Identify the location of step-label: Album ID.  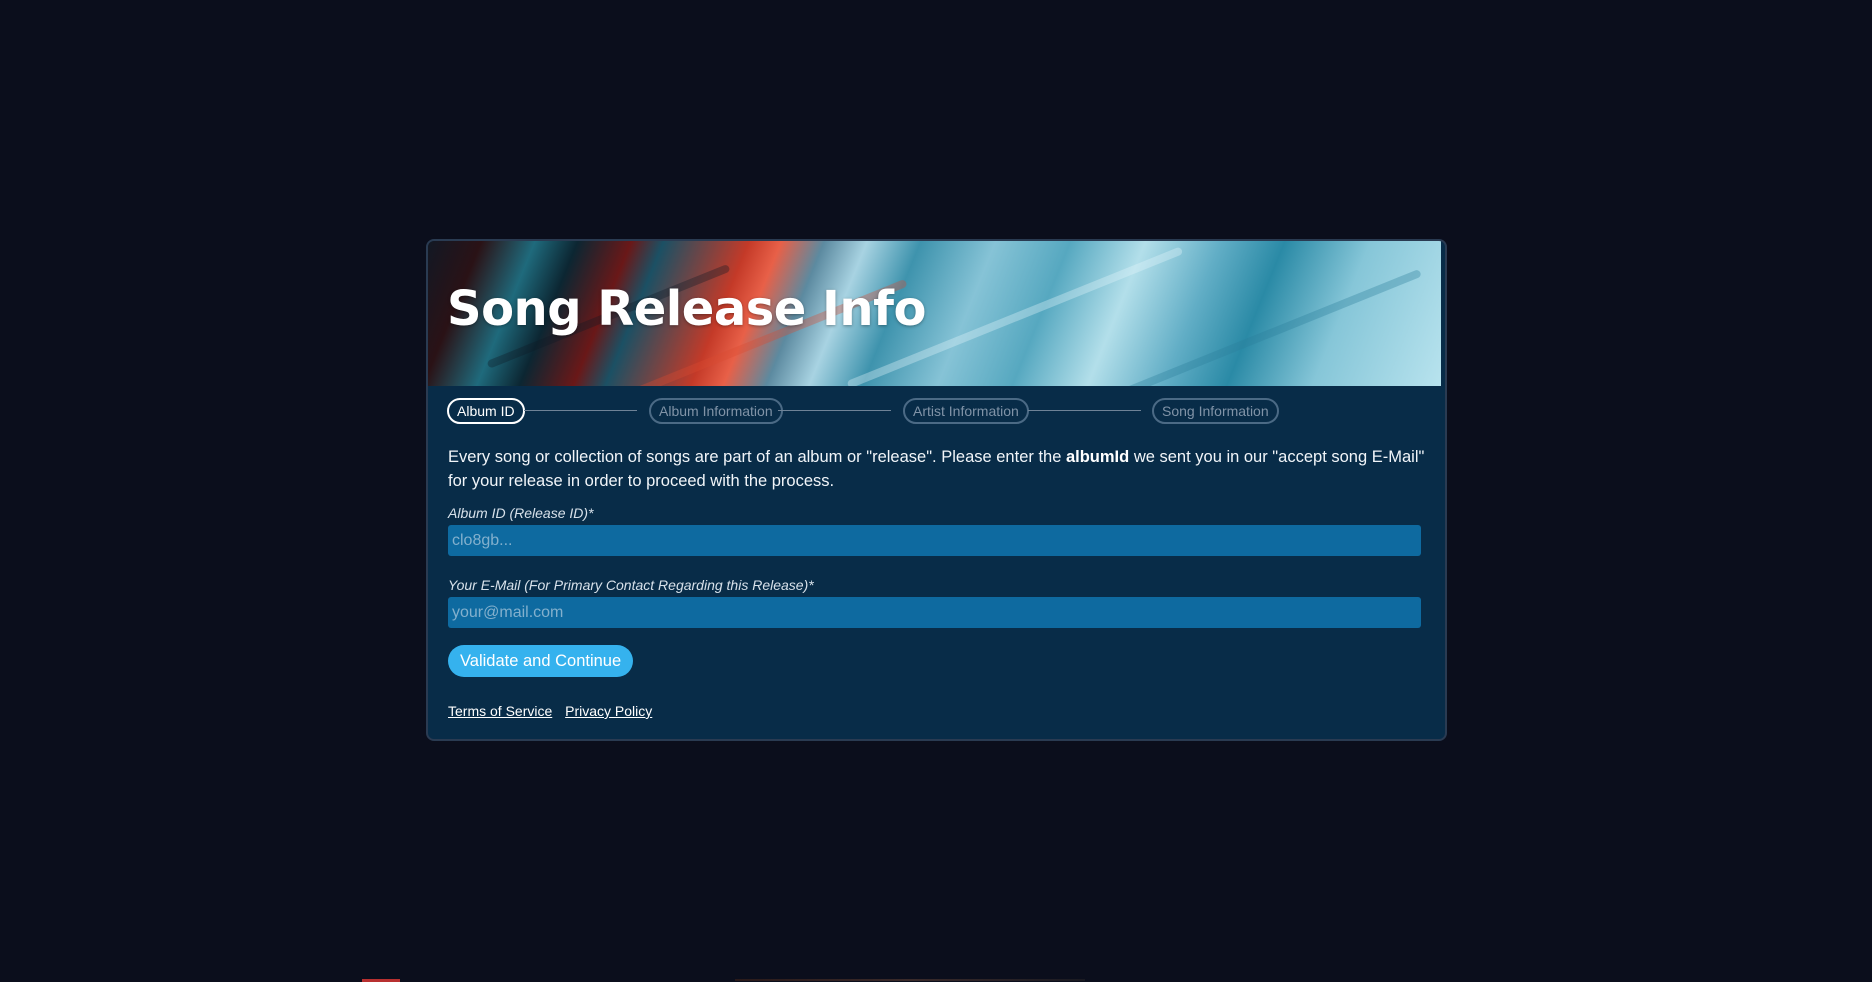
(486, 411).